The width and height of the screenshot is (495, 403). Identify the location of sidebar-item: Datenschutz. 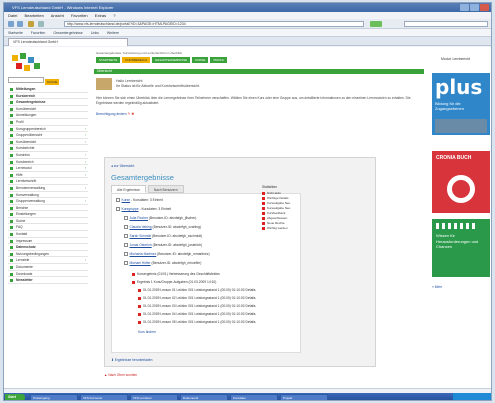
(48, 247).